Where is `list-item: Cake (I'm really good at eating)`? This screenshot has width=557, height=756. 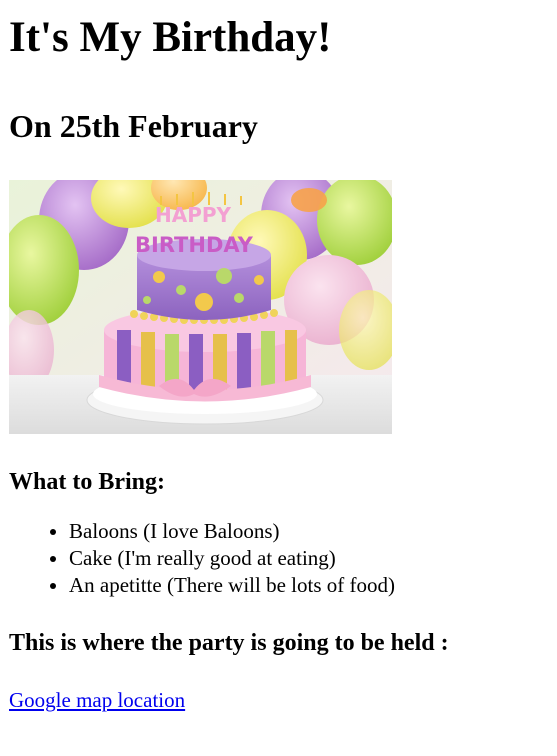 list-item: Cake (I'm really good at eating) is located at coordinates (308, 558).